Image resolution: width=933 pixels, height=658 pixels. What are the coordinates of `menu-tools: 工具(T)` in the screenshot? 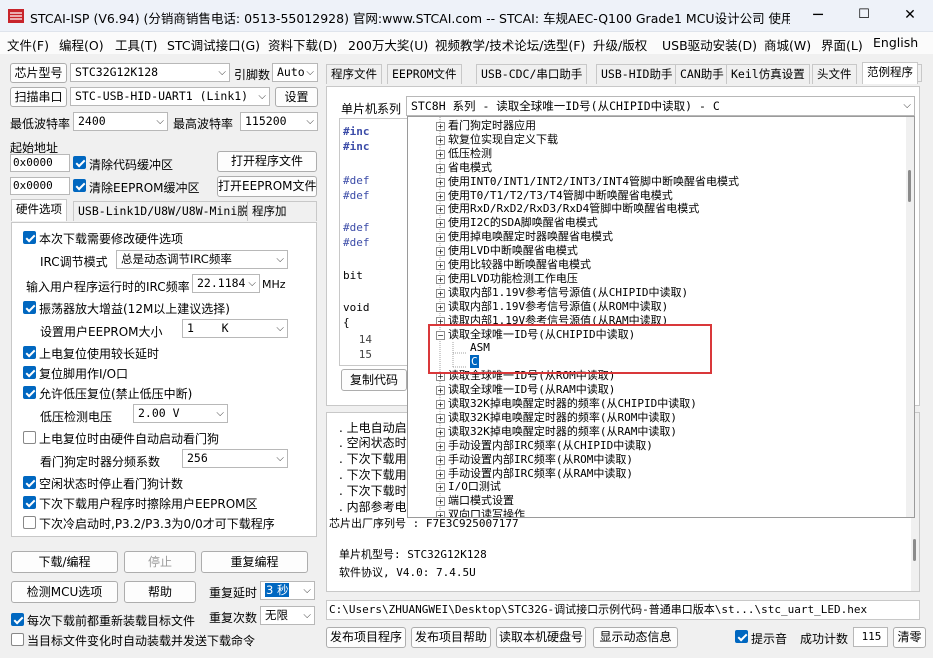 It's located at (136, 44).